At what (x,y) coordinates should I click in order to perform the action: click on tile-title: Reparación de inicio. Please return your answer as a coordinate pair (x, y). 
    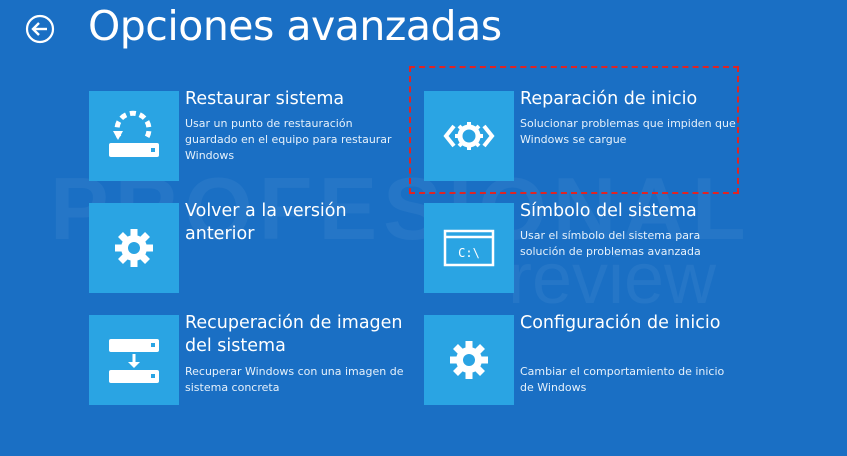
    Looking at the image, I should click on (609, 99).